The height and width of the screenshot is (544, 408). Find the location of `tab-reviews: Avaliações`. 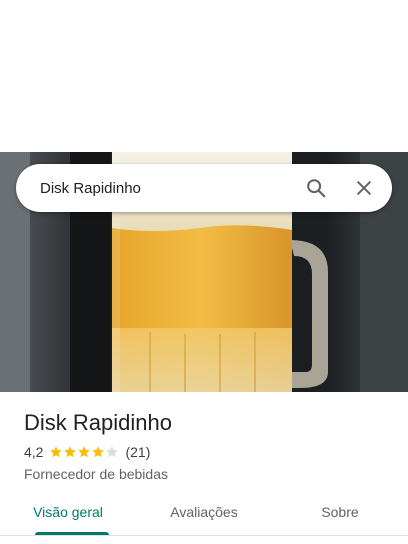

tab-reviews: Avaliações is located at coordinates (204, 517).